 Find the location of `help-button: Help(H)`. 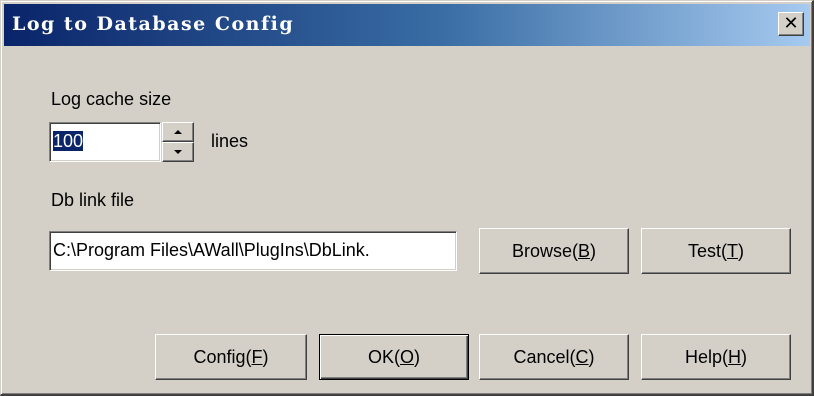

help-button: Help(H) is located at coordinates (716, 357).